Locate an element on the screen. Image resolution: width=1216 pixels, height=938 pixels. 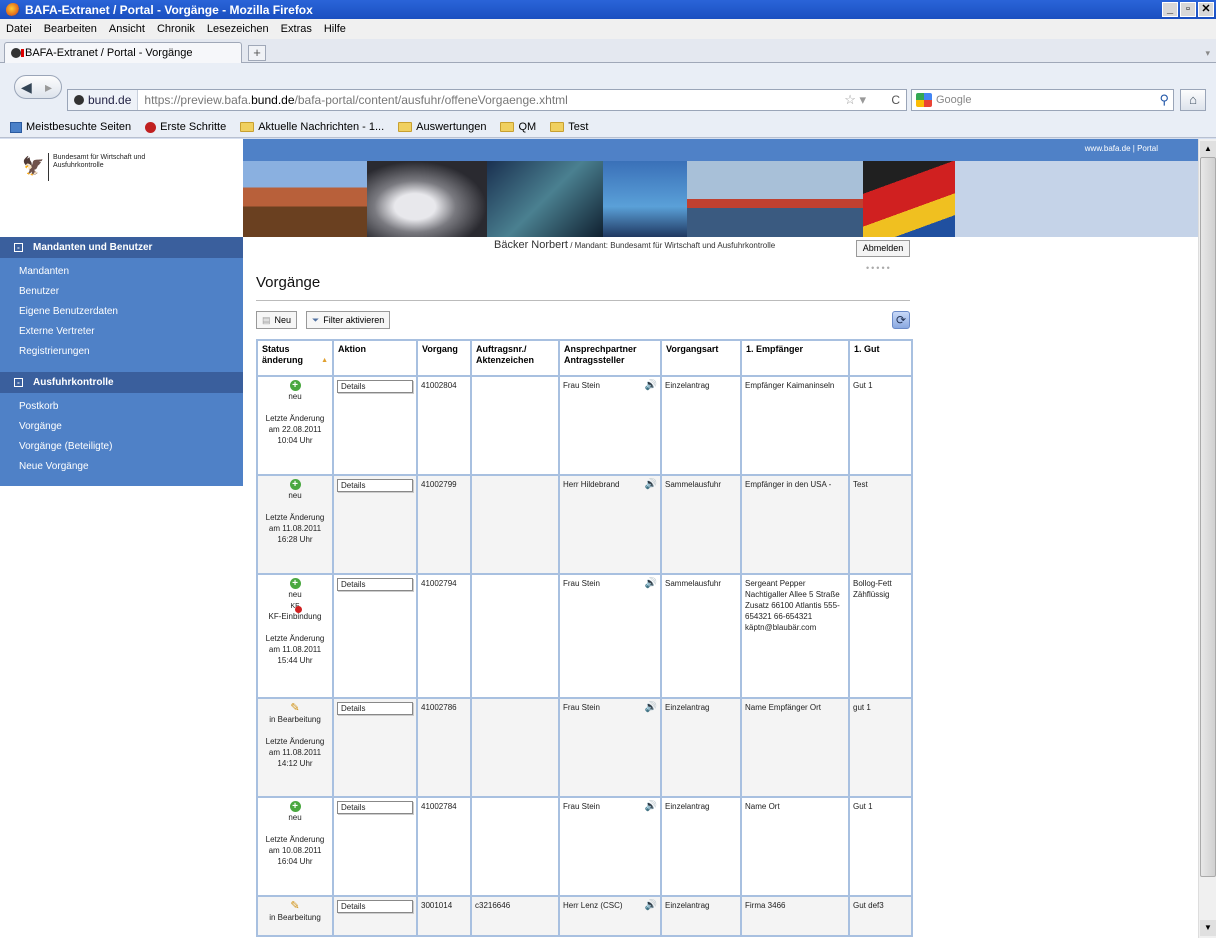
firefox-icon is located at coordinates (13, 9).